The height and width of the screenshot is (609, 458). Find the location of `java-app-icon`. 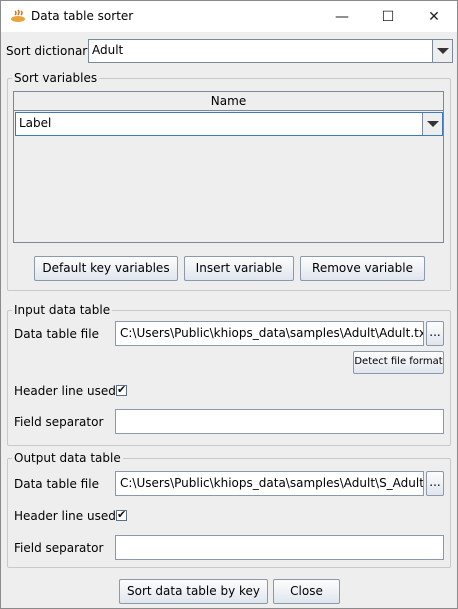

java-app-icon is located at coordinates (18, 16).